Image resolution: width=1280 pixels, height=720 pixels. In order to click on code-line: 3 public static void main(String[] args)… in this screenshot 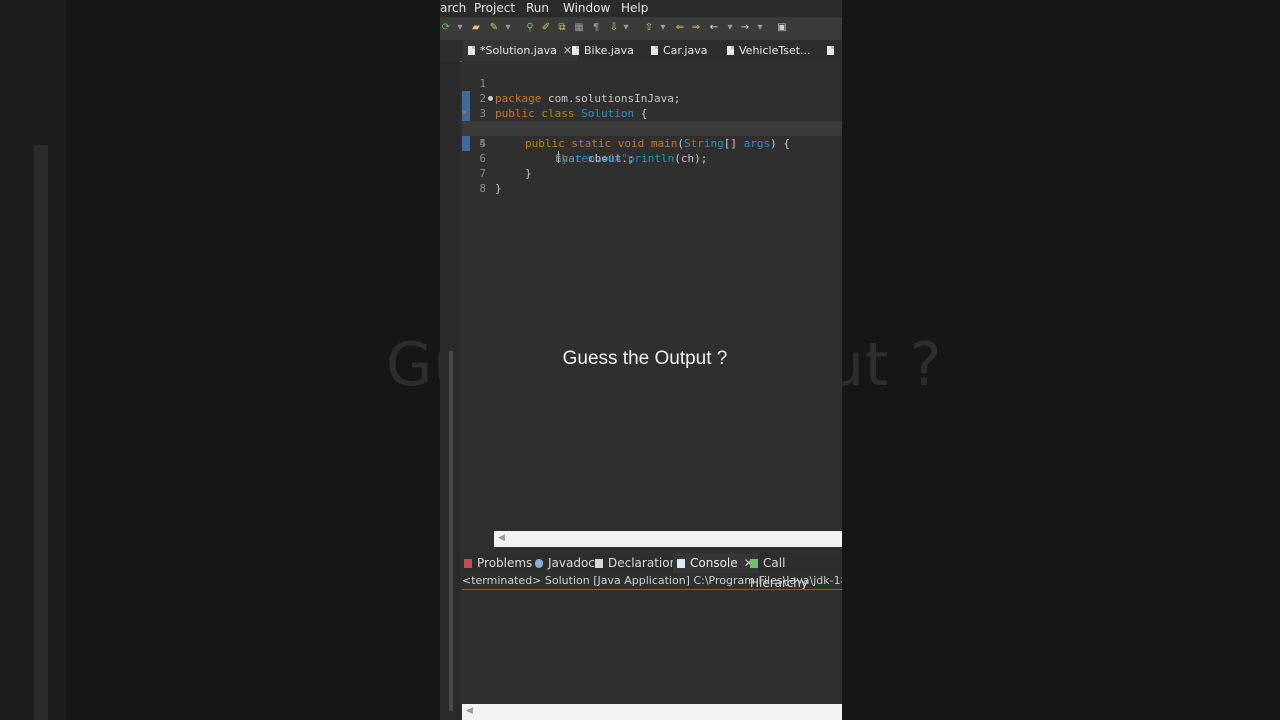, I will do `click(652, 120)`.